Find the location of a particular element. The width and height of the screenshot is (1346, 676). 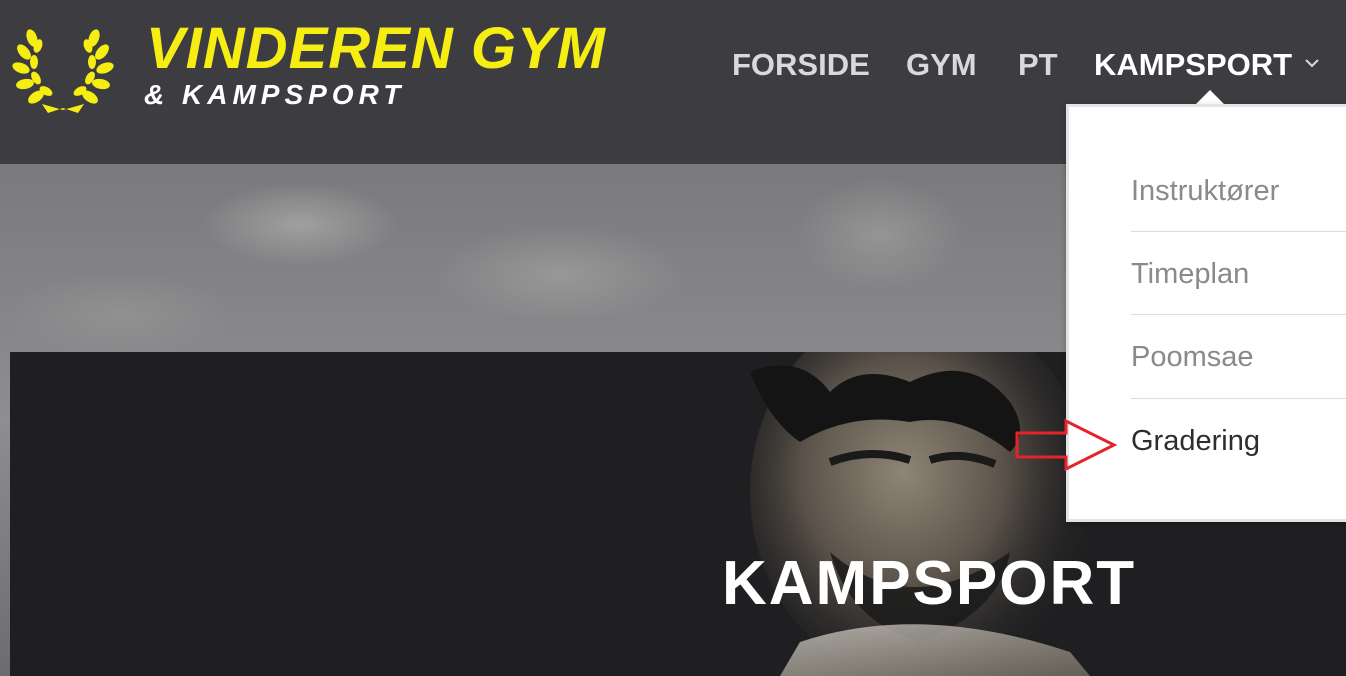

chevron-down-icon is located at coordinates (1312, 63).